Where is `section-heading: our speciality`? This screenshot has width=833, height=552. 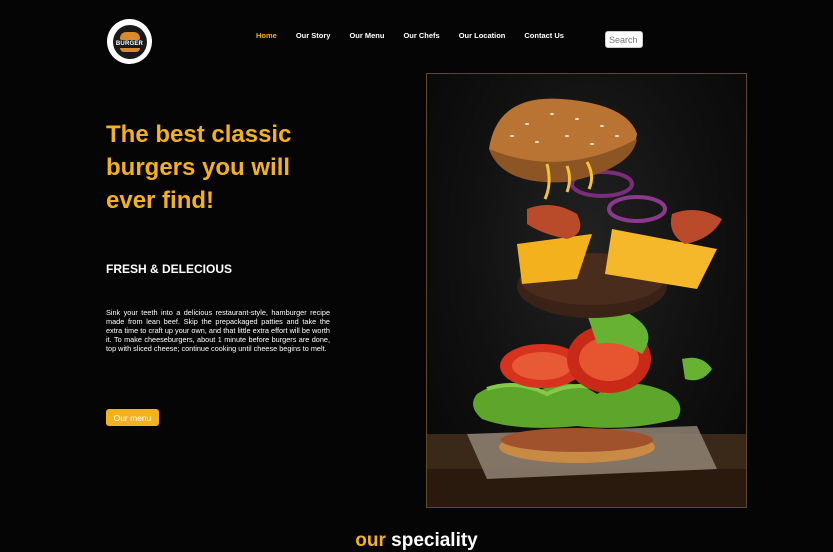
section-heading: our speciality is located at coordinates (416, 541).